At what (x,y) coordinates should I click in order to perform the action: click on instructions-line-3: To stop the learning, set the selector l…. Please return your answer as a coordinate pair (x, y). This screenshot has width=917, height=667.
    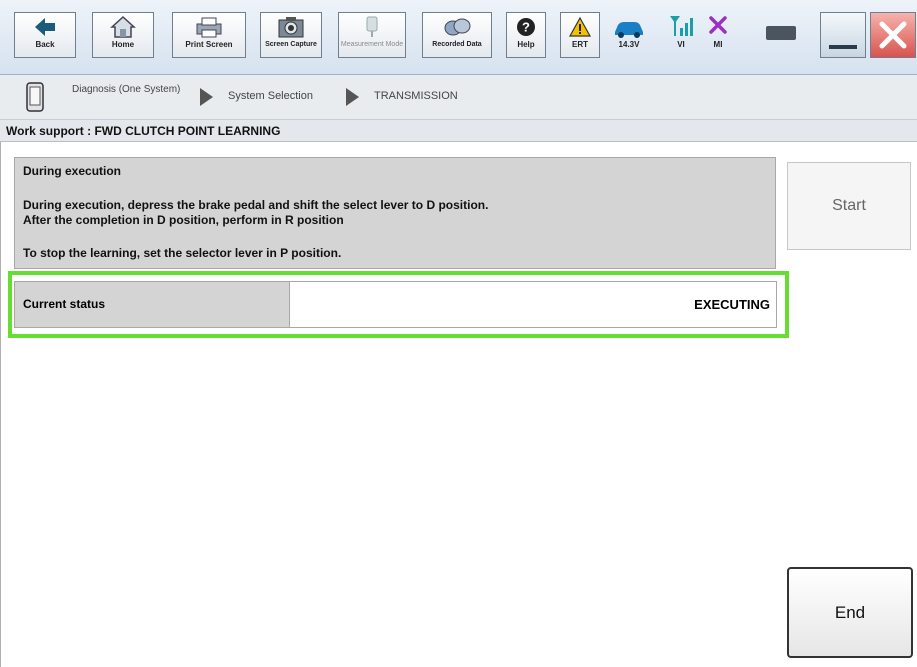
    Looking at the image, I should click on (182, 253).